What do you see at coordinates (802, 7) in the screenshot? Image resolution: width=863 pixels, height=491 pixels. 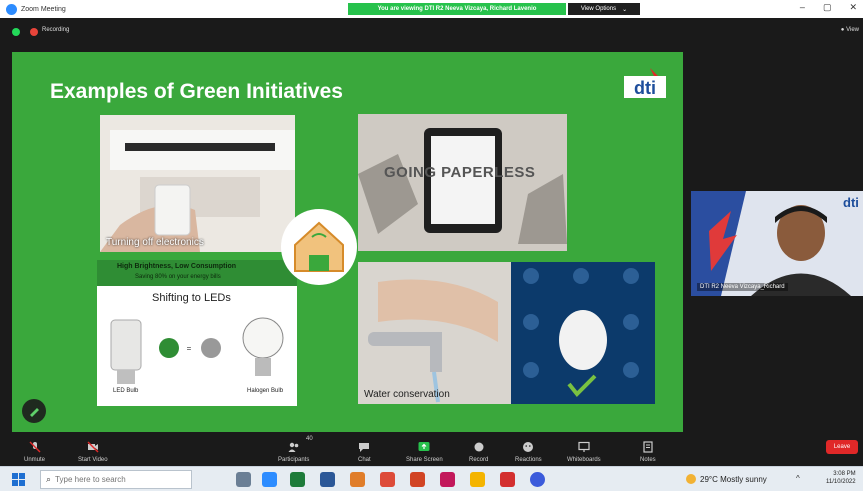 I see `minimize-icon: –` at bounding box center [802, 7].